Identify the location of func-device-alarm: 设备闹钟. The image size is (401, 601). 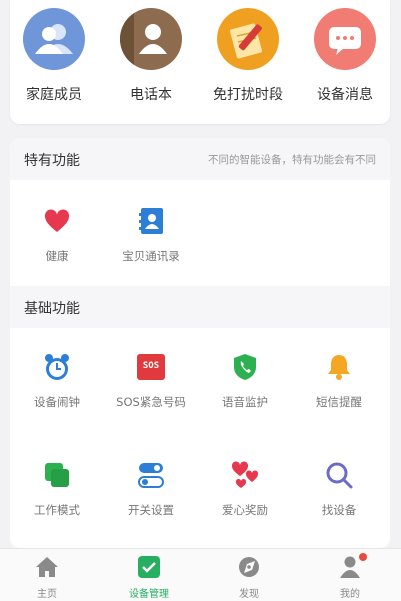
(57, 381).